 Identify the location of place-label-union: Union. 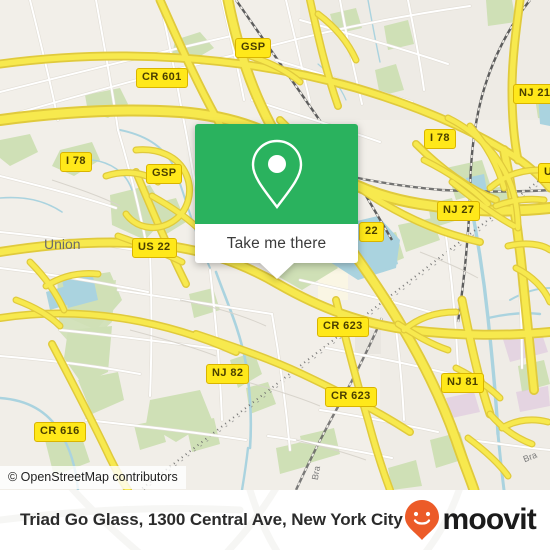
(62, 244).